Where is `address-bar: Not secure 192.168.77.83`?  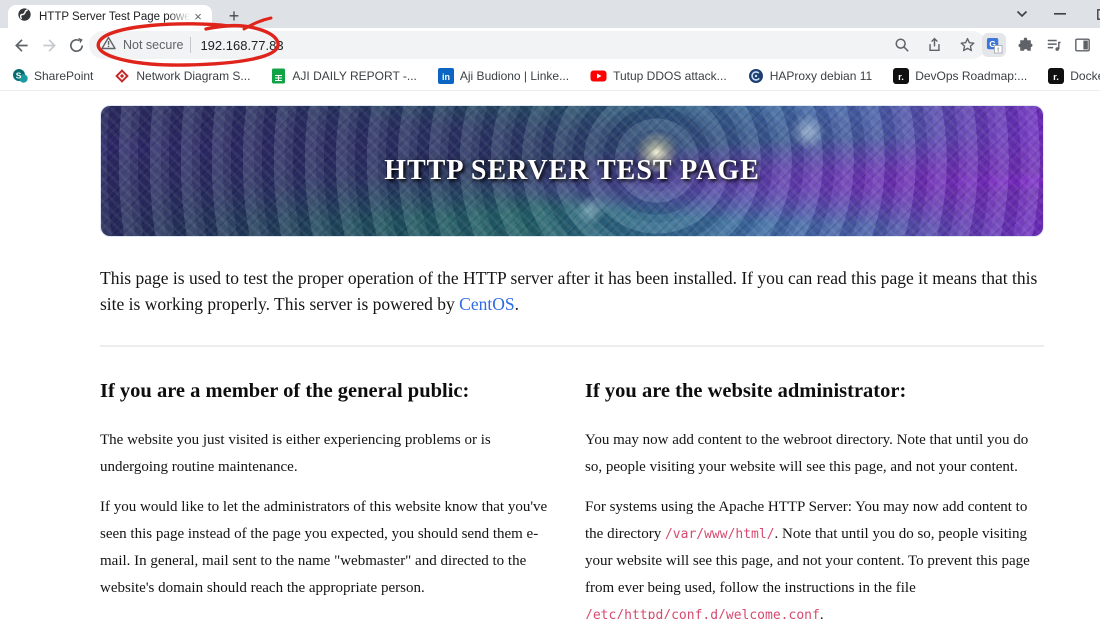 address-bar: Not secure 192.168.77.83 is located at coordinates (537, 45).